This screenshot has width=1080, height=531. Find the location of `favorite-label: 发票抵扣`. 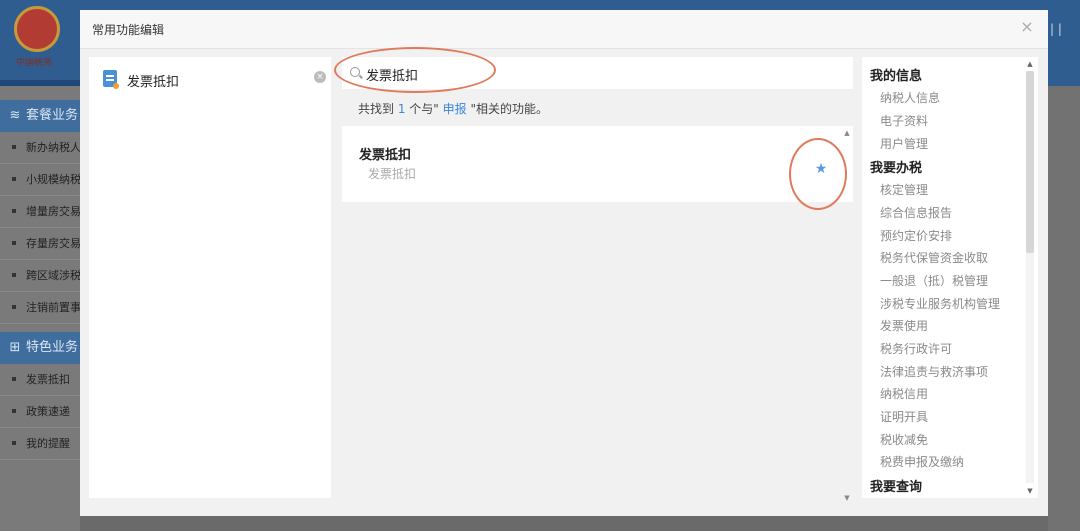

favorite-label: 发票抵扣 is located at coordinates (153, 82).